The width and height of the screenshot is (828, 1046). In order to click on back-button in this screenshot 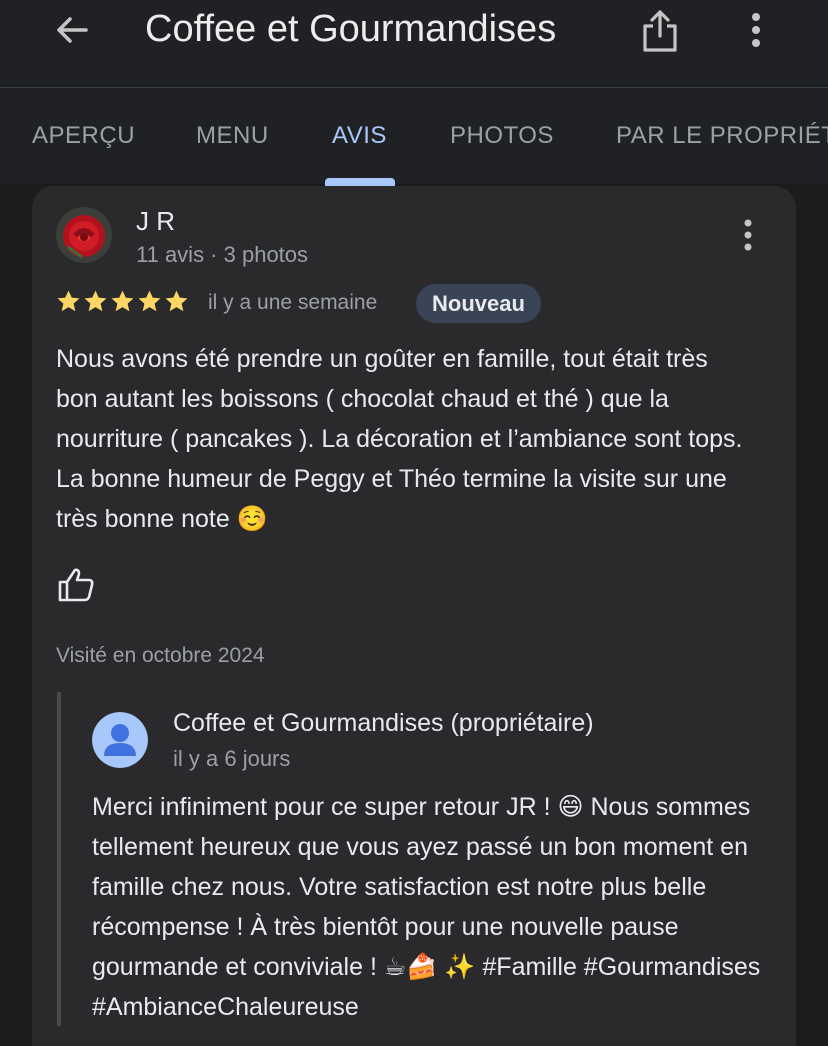, I will do `click(72, 30)`.